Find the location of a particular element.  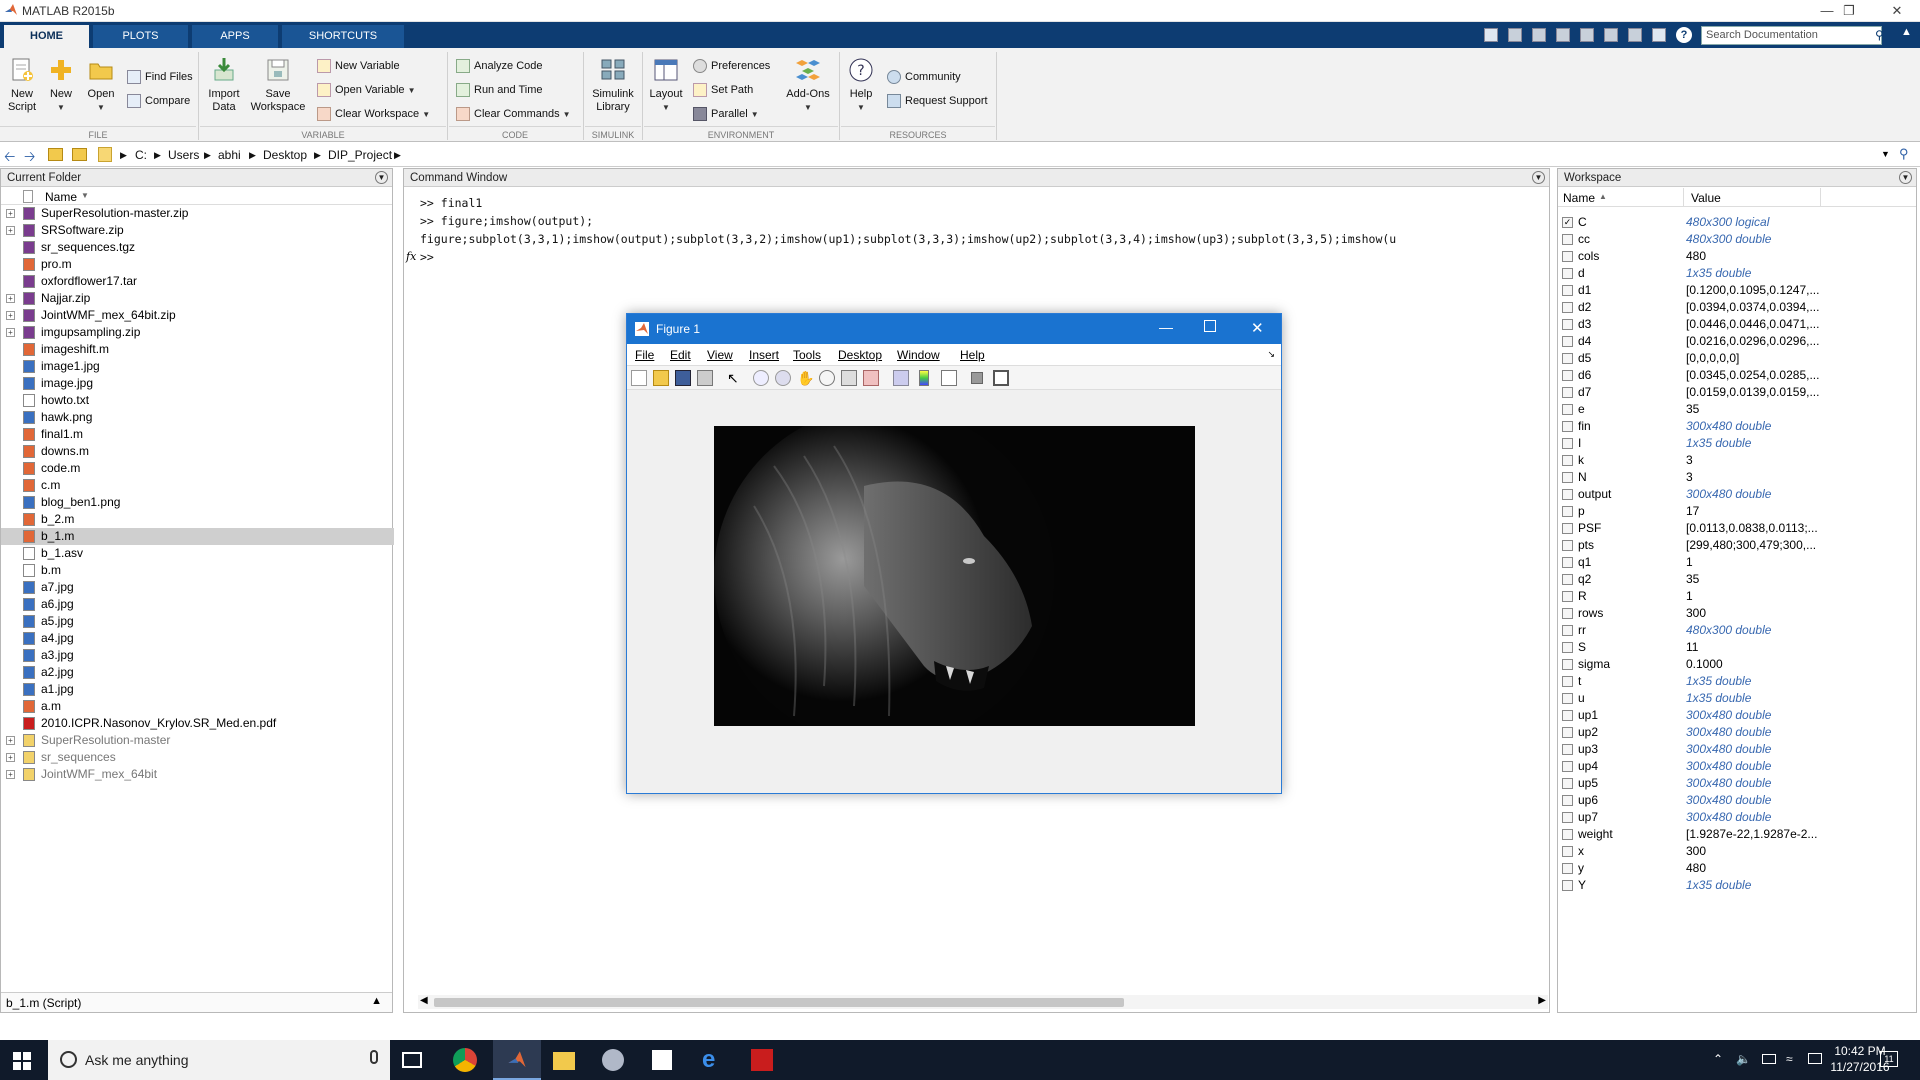

show-plot-tools-icon is located at coordinates (1001, 378).